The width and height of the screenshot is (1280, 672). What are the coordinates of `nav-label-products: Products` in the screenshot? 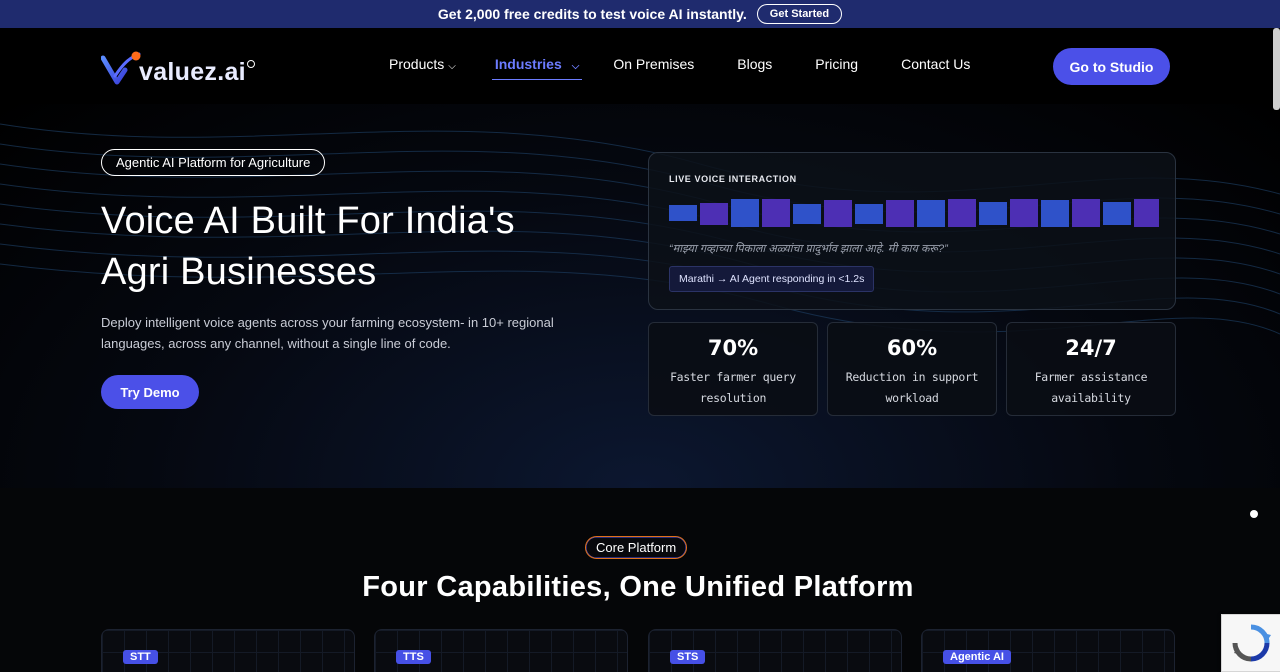 It's located at (417, 64).